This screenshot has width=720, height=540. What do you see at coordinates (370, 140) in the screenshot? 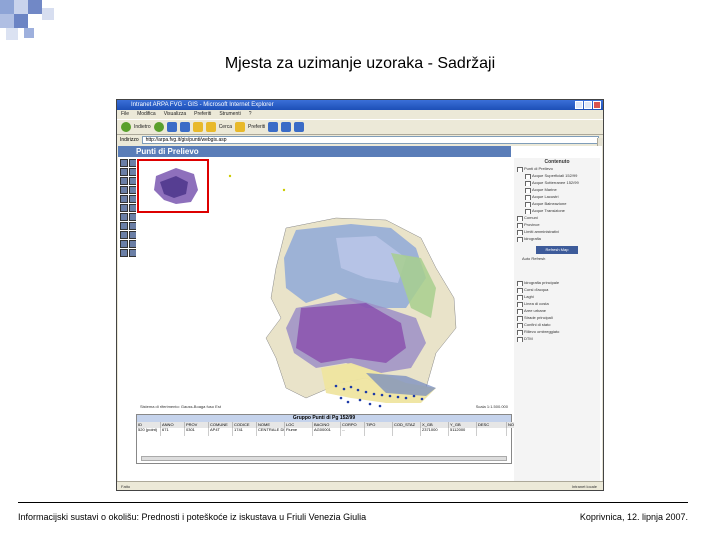
I see `address-input: http://arpa.fvg.it/gis/punti/webgis.asp` at bounding box center [370, 140].